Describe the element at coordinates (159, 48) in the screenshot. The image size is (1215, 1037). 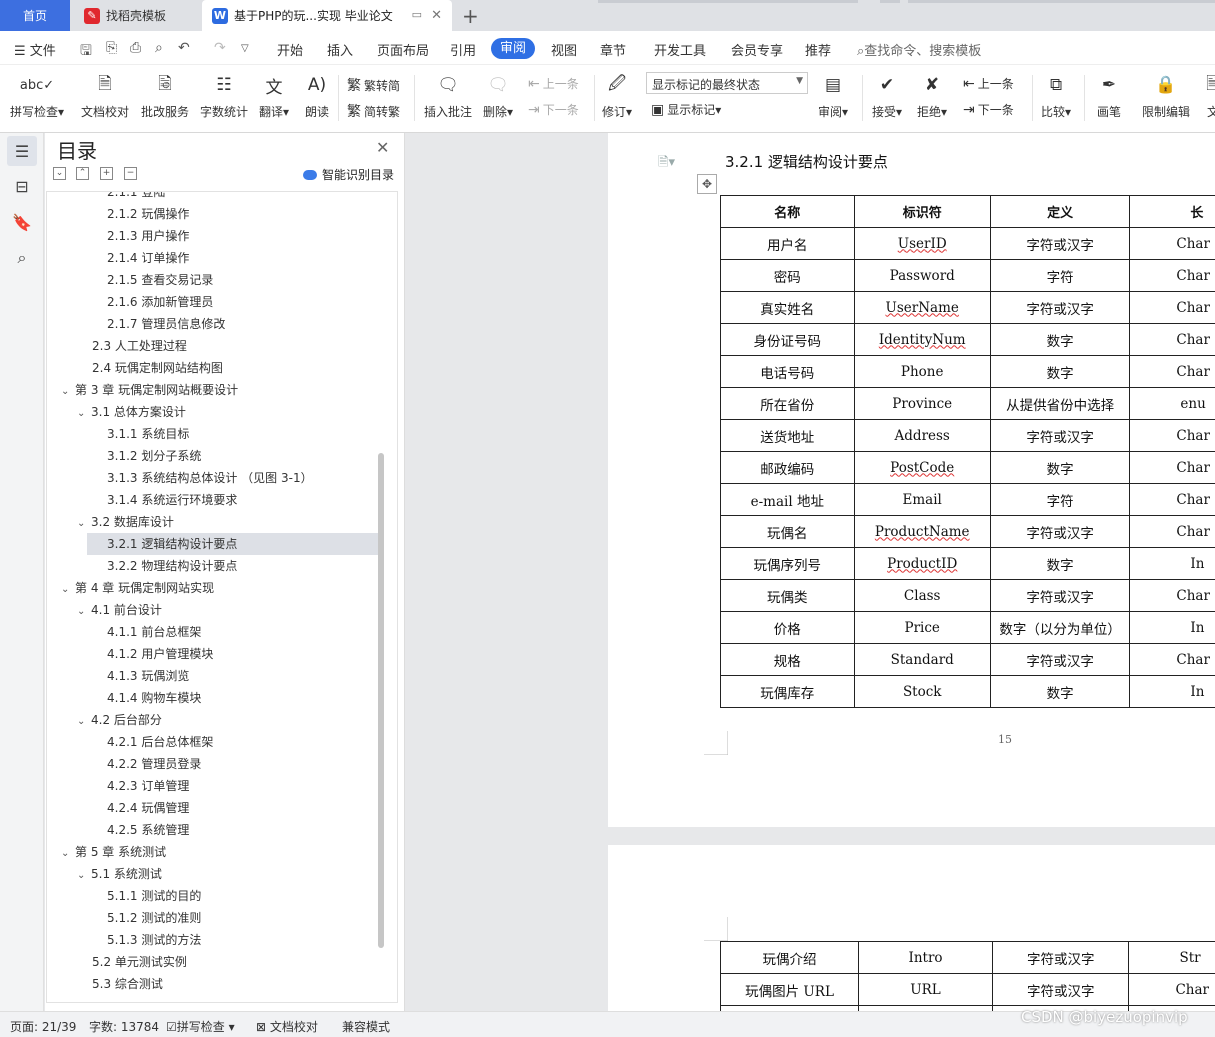
I see `preview-icon: ⌕` at that location.